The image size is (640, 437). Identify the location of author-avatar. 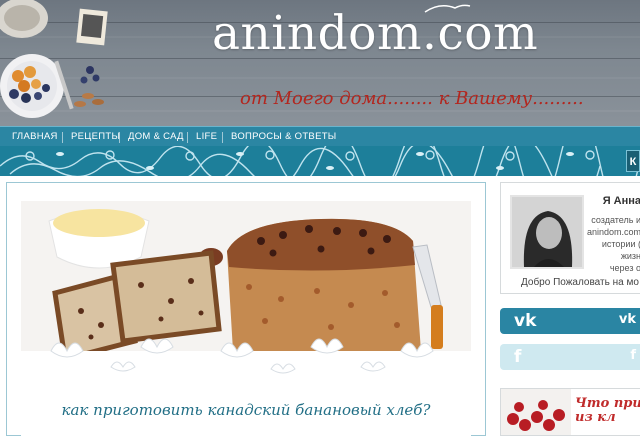
(547, 232).